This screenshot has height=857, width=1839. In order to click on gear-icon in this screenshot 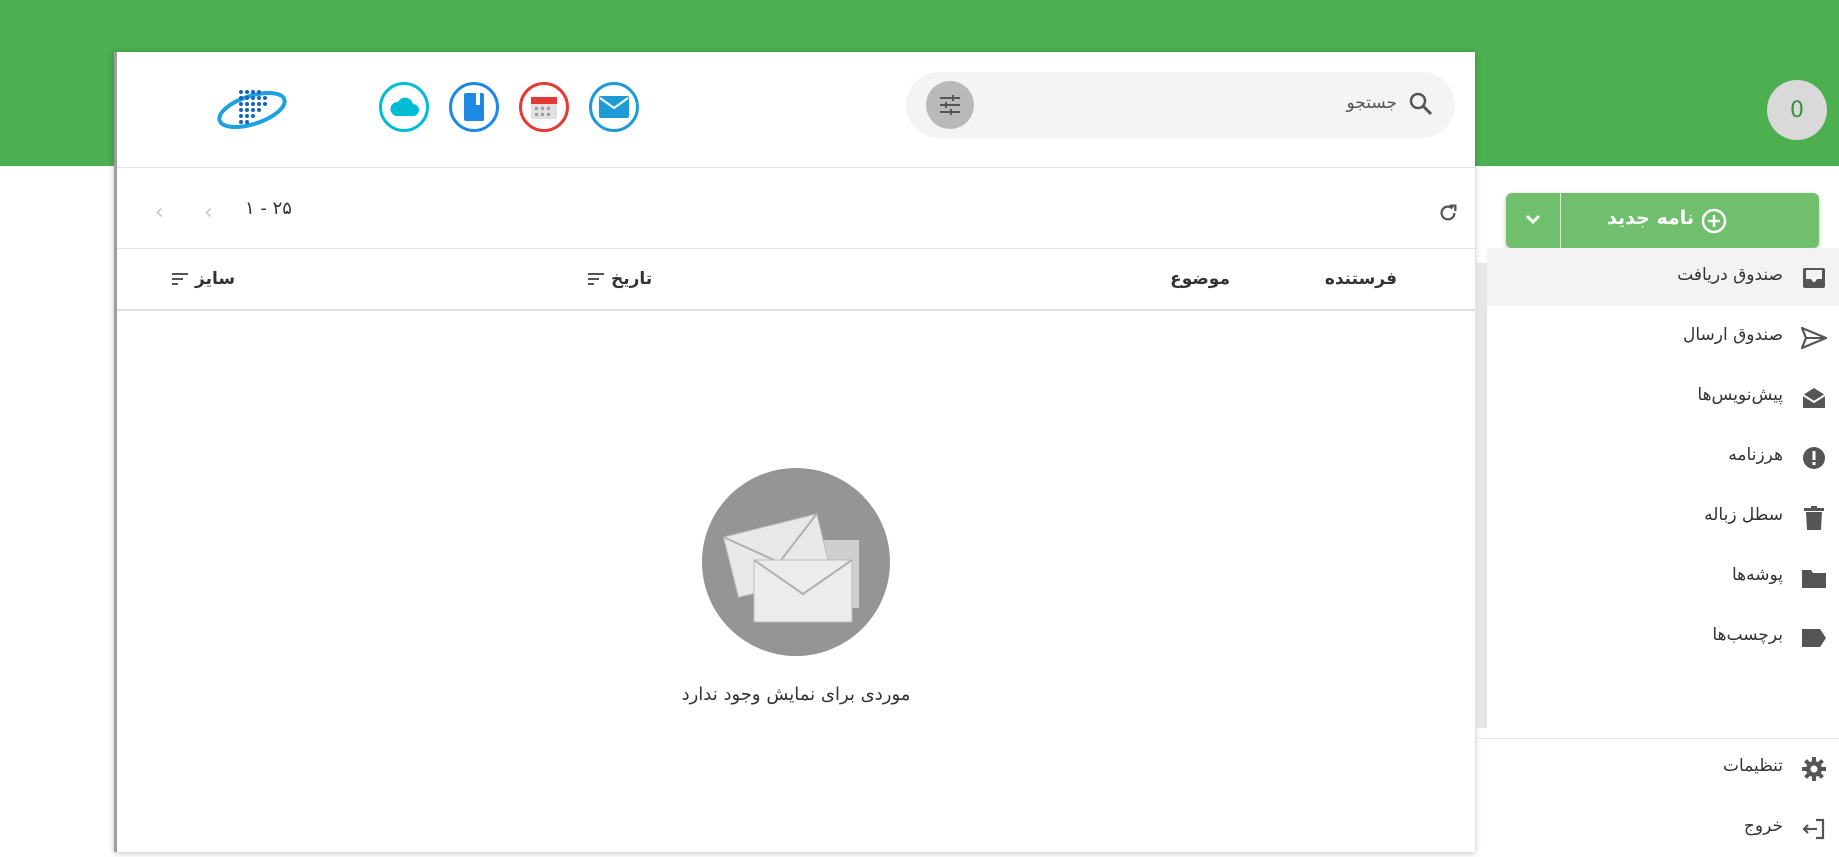, I will do `click(1814, 769)`.